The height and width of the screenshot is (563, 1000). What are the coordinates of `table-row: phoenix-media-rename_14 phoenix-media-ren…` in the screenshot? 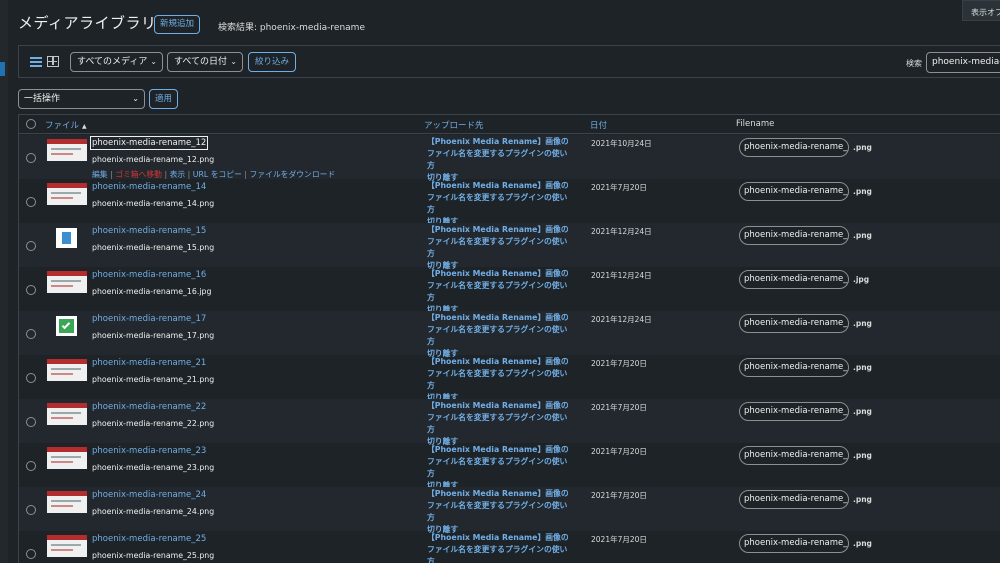 It's located at (509, 202).